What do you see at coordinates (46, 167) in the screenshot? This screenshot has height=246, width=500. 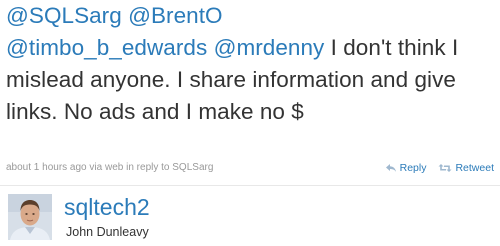 I see `timestamp-link: about 1 hours ago` at bounding box center [46, 167].